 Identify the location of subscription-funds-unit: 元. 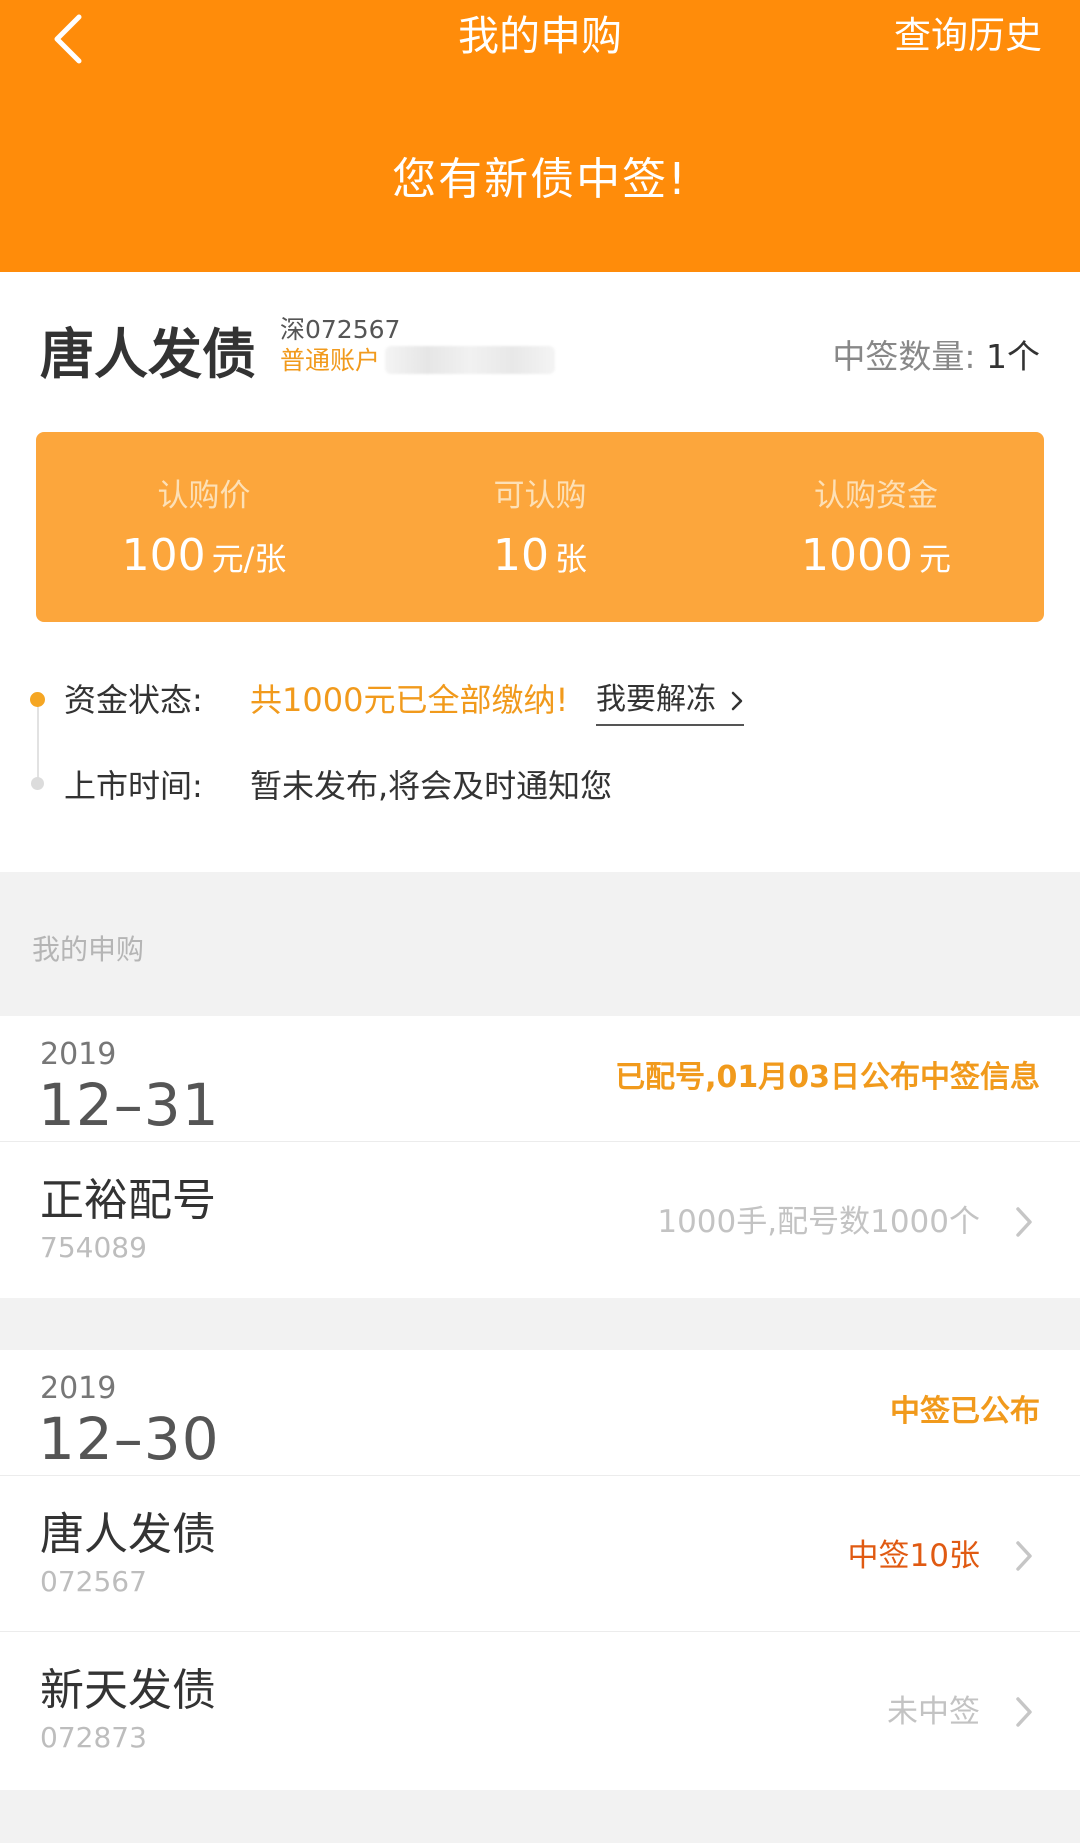
(934, 559).